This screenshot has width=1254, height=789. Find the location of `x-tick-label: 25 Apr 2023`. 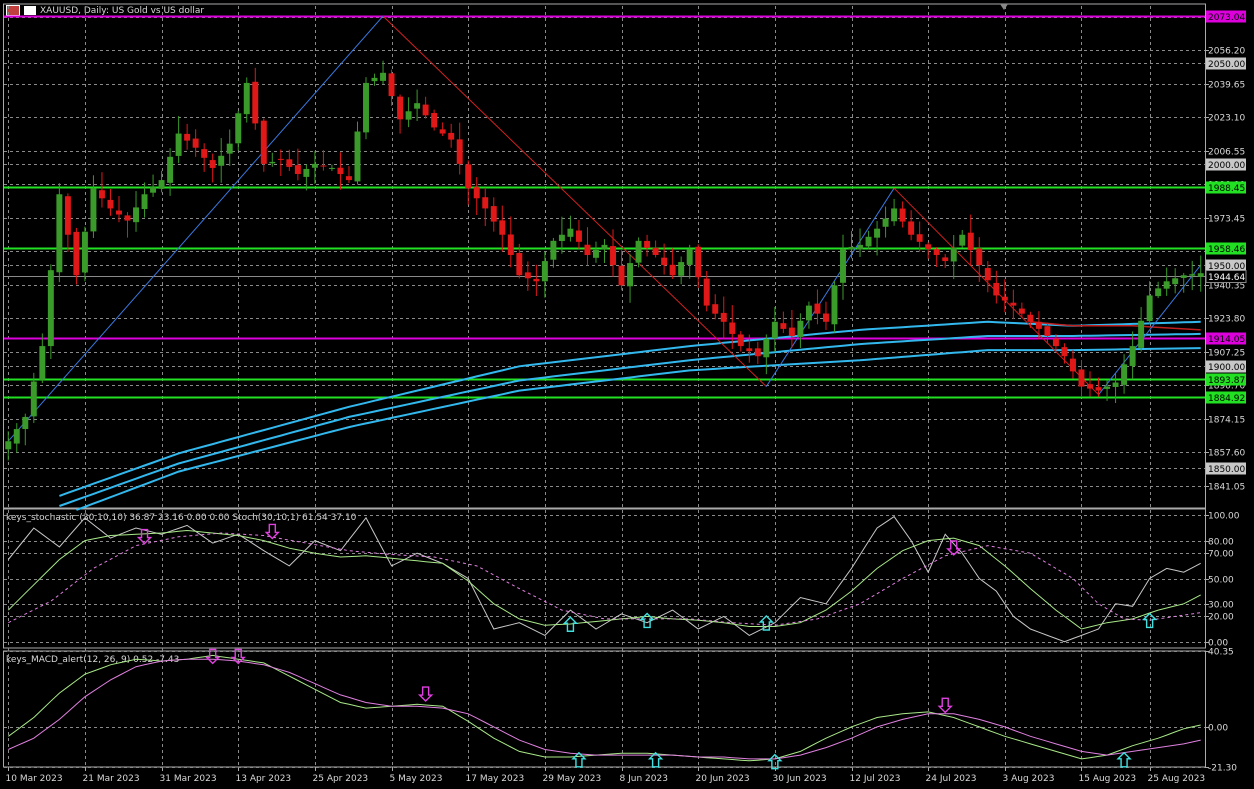

x-tick-label: 25 Apr 2023 is located at coordinates (341, 779).